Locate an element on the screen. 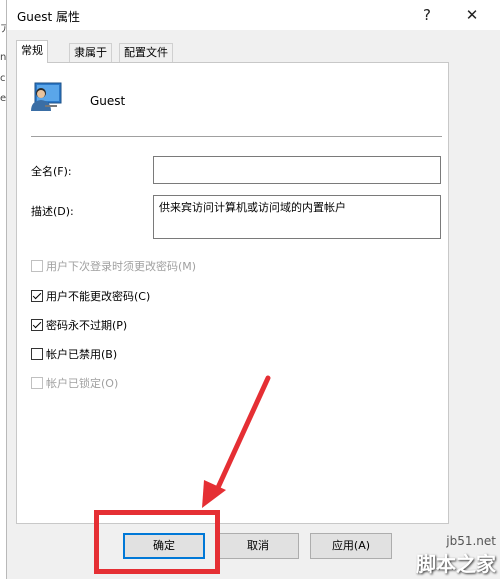 The height and width of the screenshot is (579, 500). checkbox-label: 帐户已锁定(O) is located at coordinates (82, 383).